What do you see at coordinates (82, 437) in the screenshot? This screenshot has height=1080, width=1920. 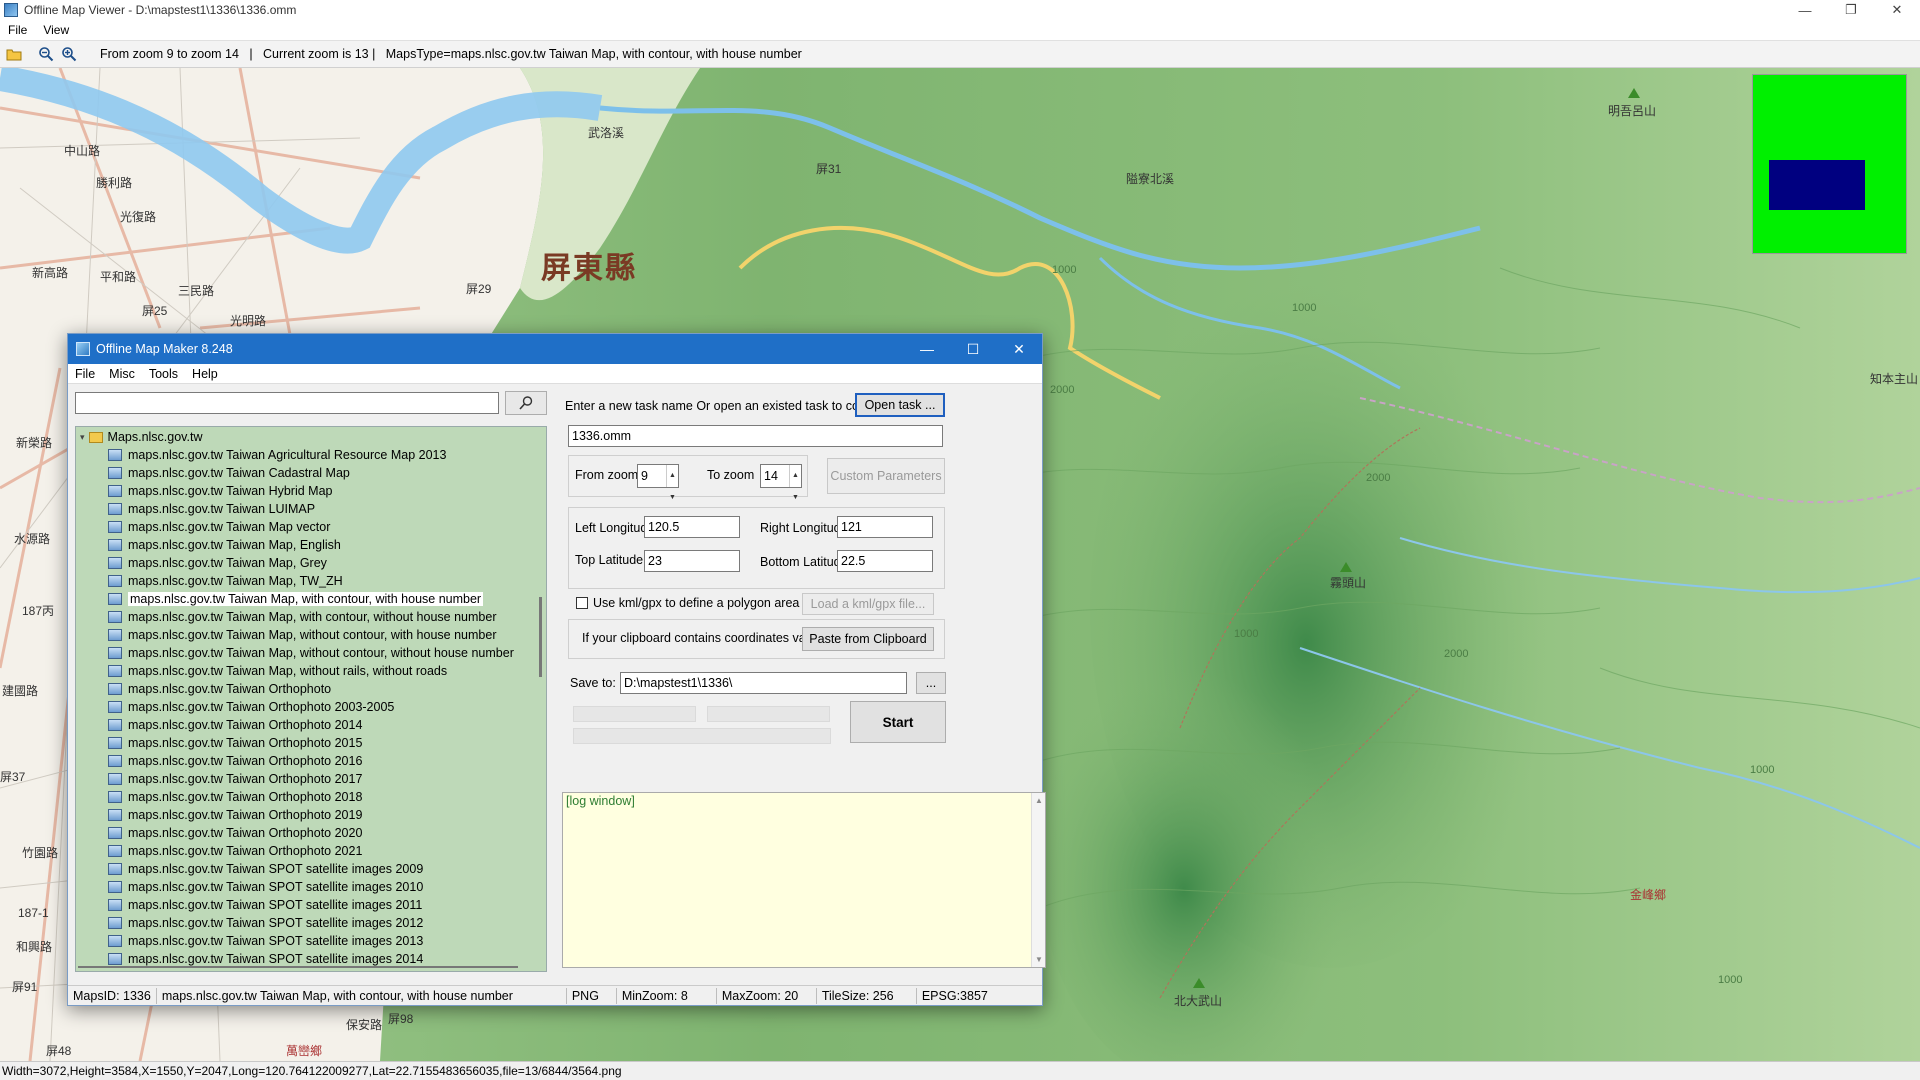 I see `collapse-icon: ▾` at bounding box center [82, 437].